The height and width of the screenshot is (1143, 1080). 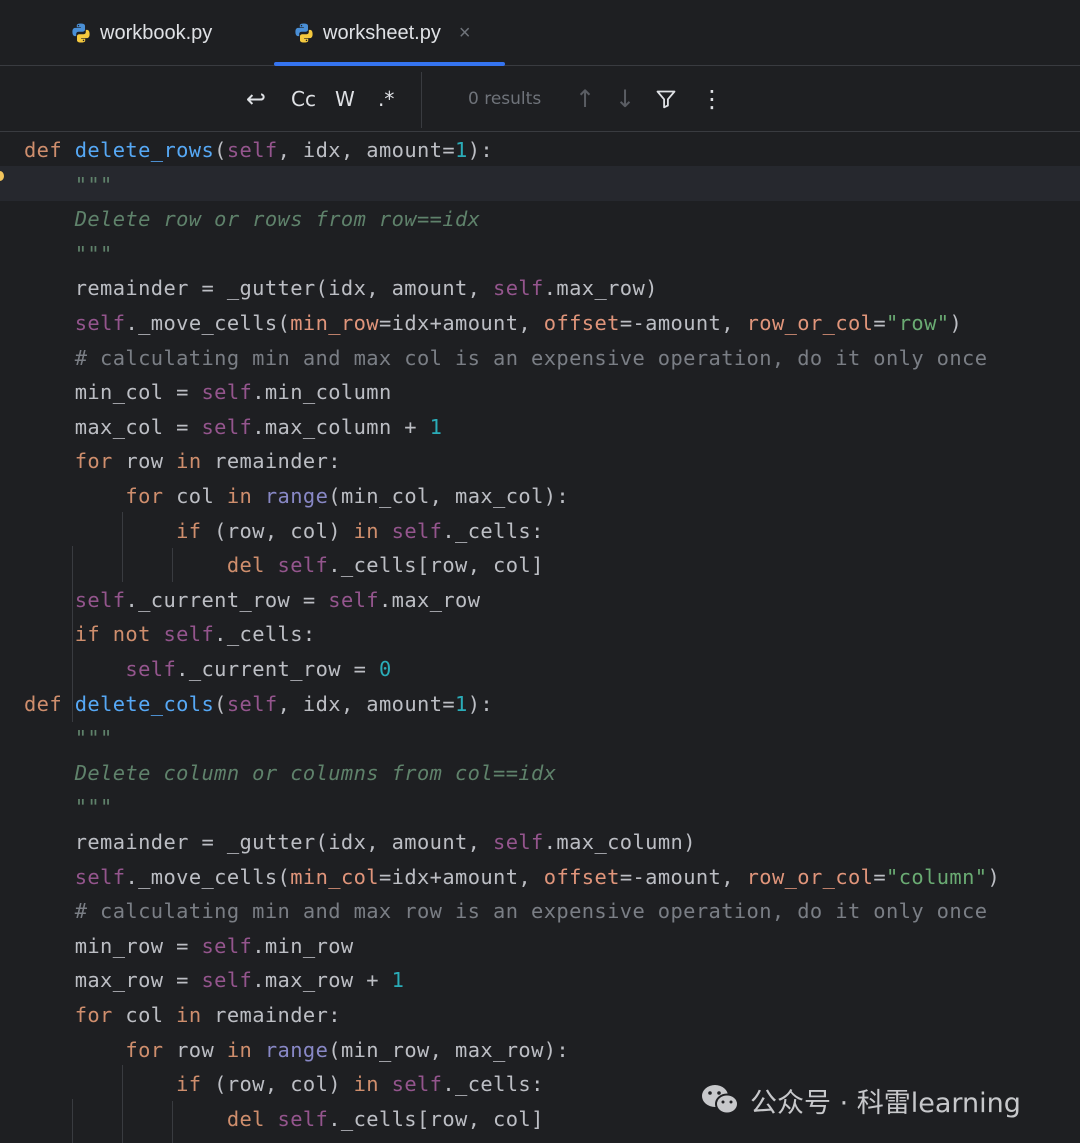 I want to click on code-line: Delete row or rows from row==idx, so click(x=252, y=219).